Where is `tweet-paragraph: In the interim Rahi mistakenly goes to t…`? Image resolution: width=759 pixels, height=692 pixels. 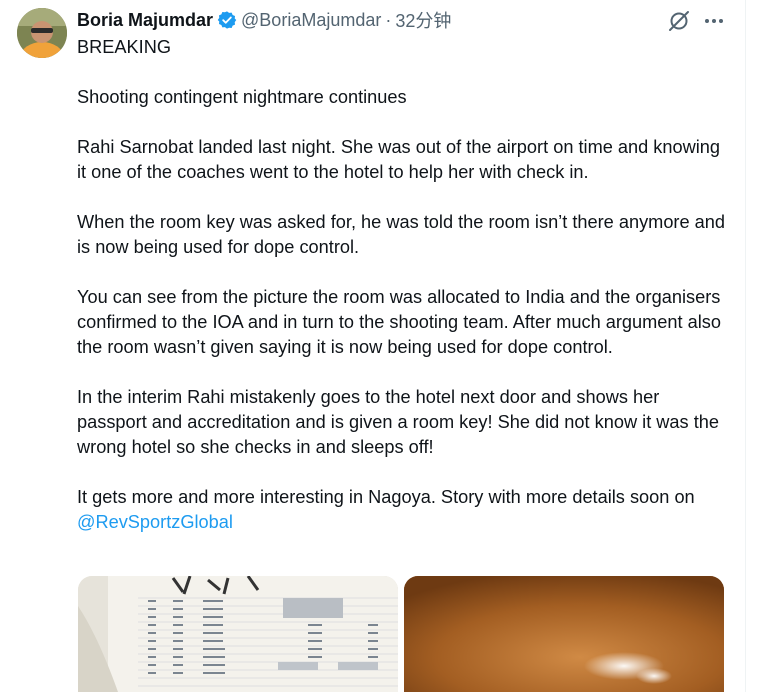 tweet-paragraph: In the interim Rahi mistakenly goes to t… is located at coordinates (398, 422).